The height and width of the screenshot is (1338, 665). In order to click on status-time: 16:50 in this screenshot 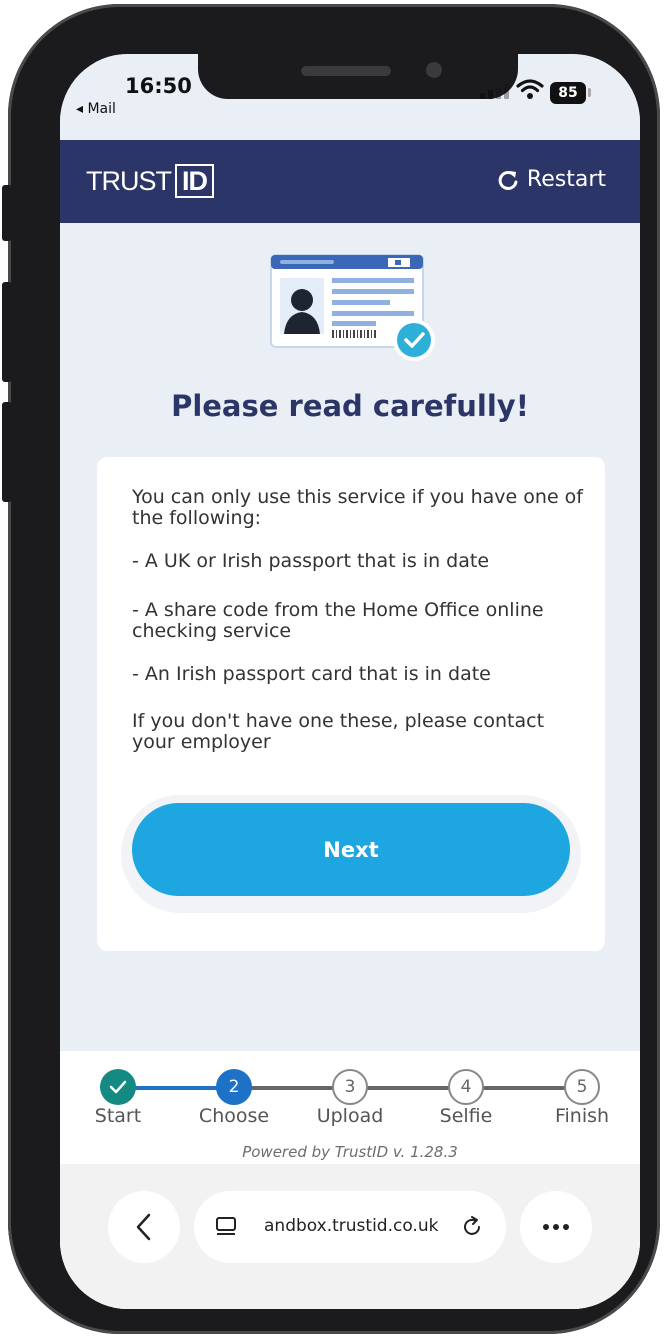, I will do `click(158, 86)`.